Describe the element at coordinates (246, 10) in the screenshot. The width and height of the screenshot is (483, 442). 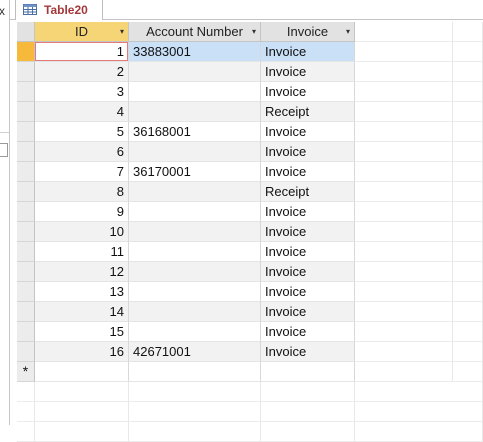
I see `document-tab-strip: Table20` at that location.